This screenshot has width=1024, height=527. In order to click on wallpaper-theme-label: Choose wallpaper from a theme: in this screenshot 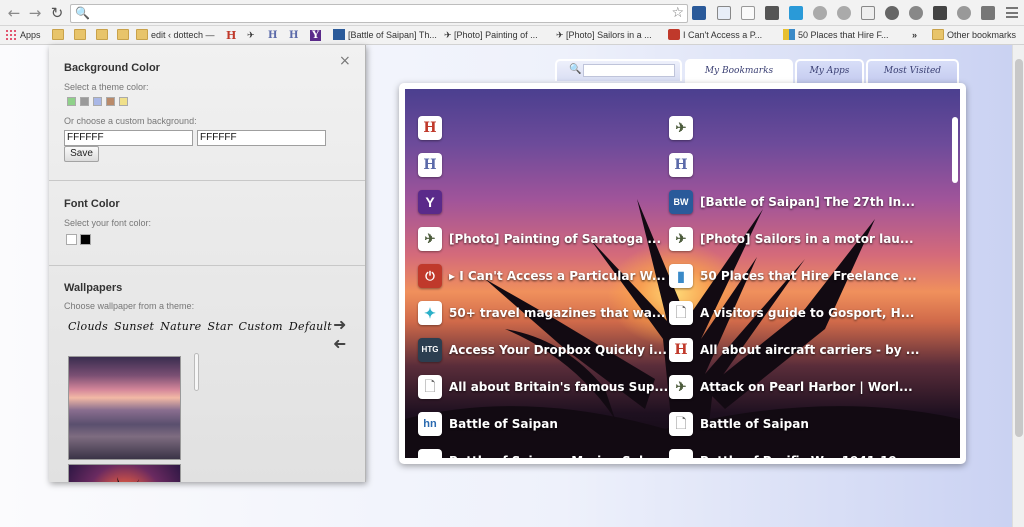, I will do `click(129, 306)`.